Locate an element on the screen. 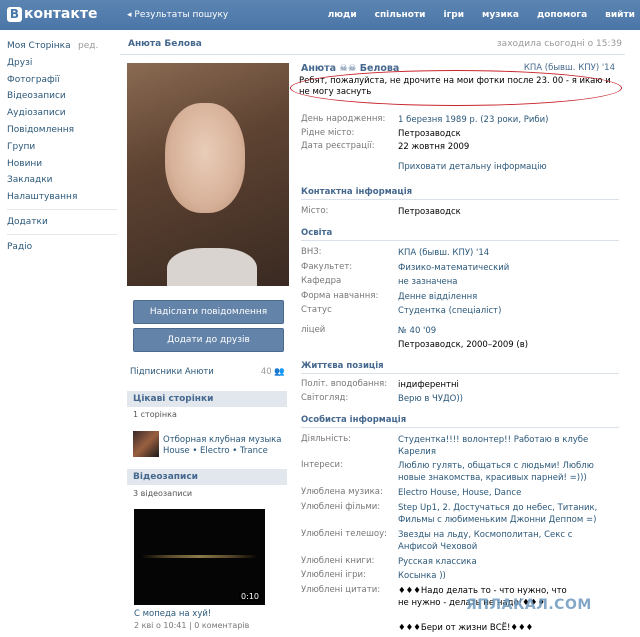 The image size is (640, 637). photo-shirt is located at coordinates (212, 267).